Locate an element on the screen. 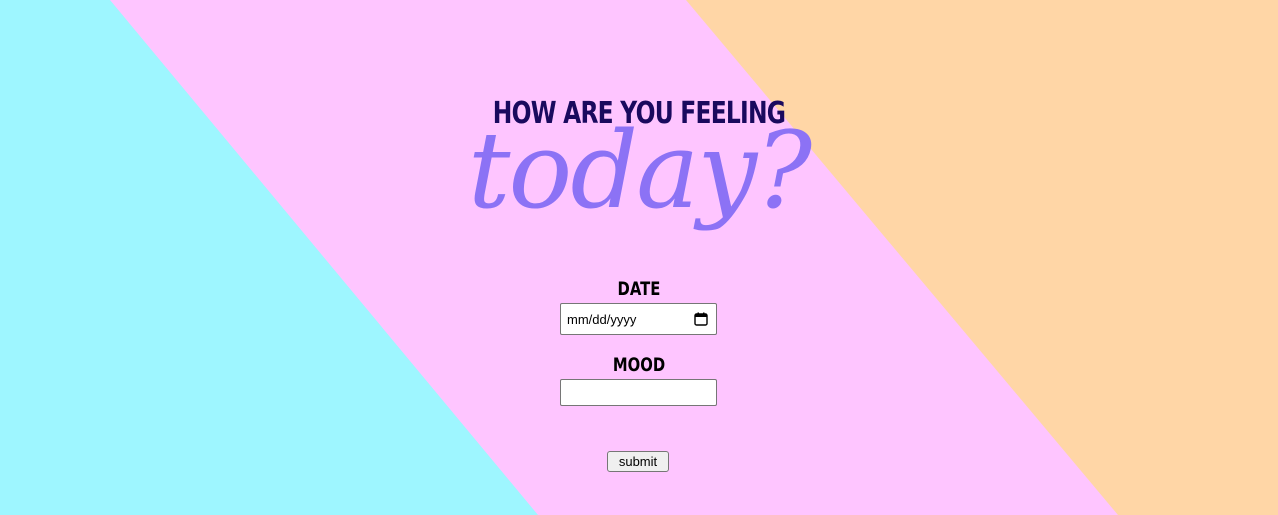 The height and width of the screenshot is (515, 1278). page-script-title: today? is located at coordinates (639, 170).